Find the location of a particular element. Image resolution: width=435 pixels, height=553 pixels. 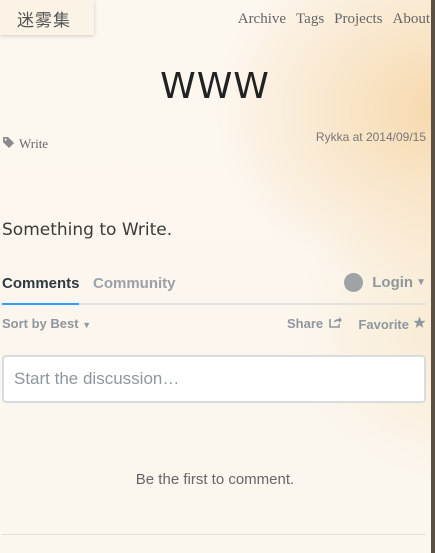

share-label: Share is located at coordinates (305, 323).